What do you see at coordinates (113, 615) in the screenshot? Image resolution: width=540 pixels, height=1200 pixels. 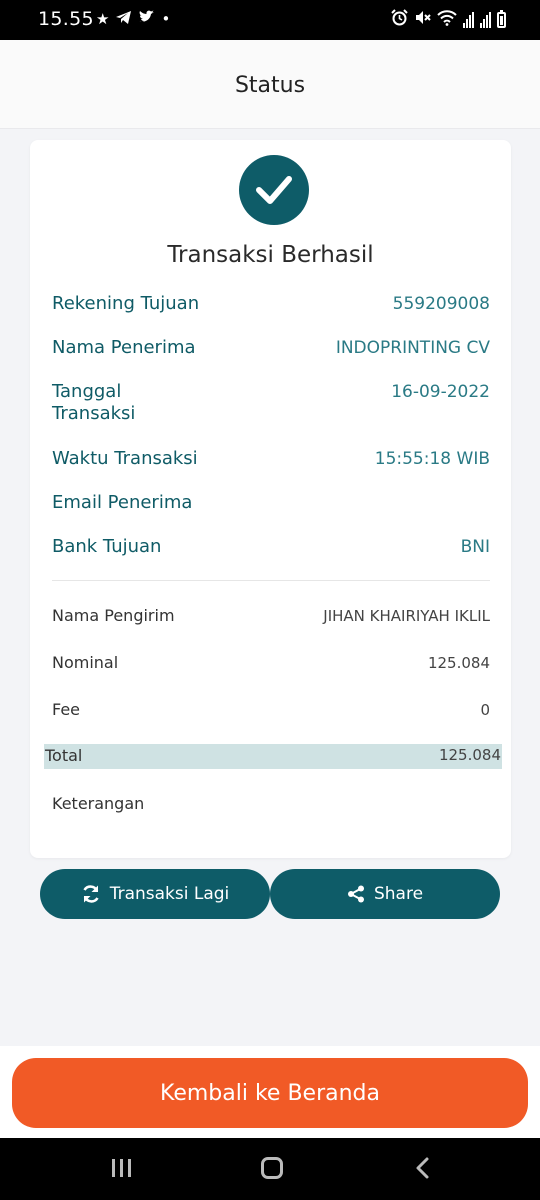 I see `summary-label: Nama Pengirim` at bounding box center [113, 615].